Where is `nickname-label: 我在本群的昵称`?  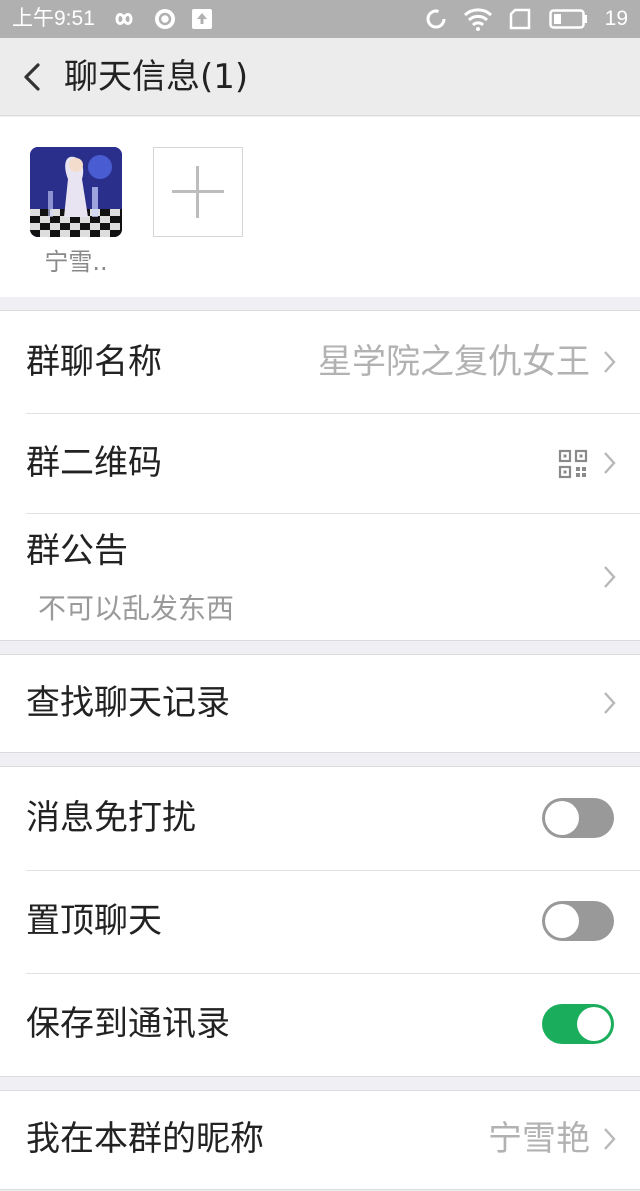
nickname-label: 我在本群的昵称 is located at coordinates (145, 1139).